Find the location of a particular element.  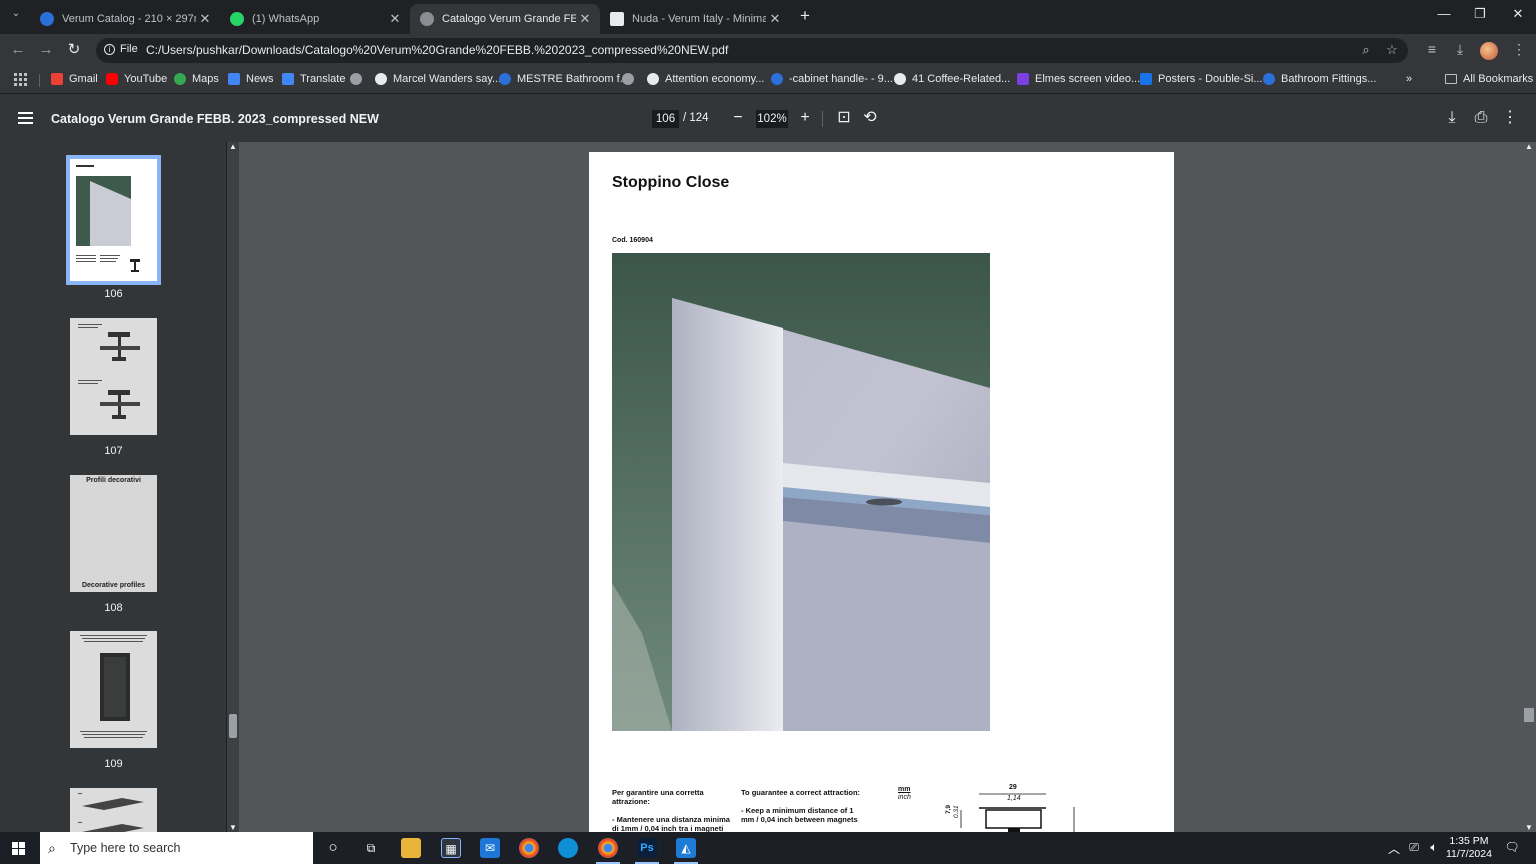

system-clock: 1:35 PM 11/7/2024 is located at coordinates (1469, 848).